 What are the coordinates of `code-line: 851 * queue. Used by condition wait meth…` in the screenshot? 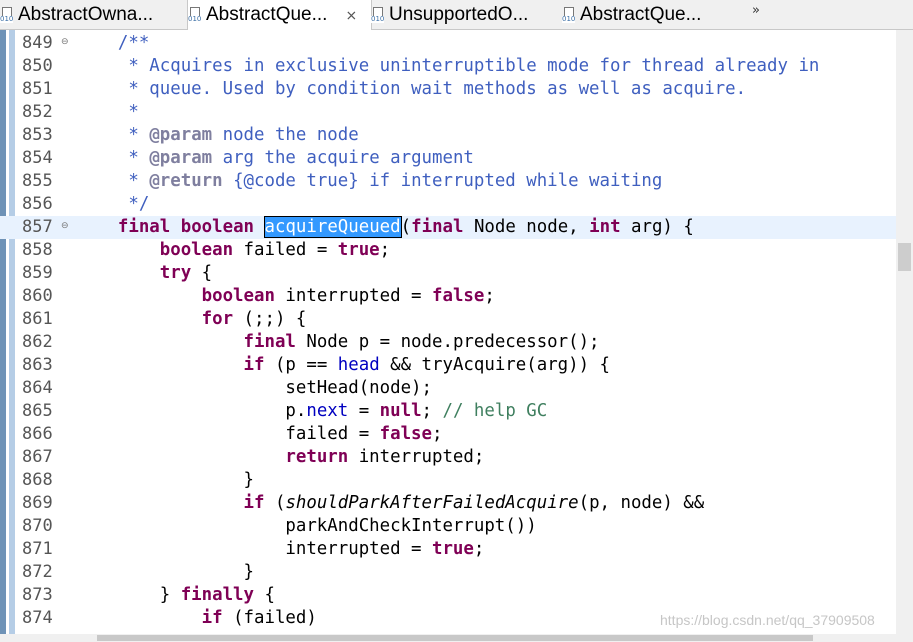 It's located at (448, 89).